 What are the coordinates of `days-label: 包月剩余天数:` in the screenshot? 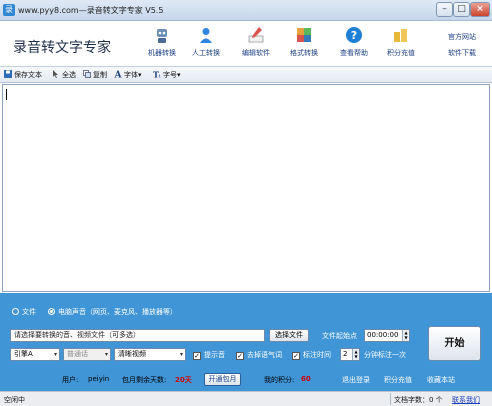 It's located at (144, 380).